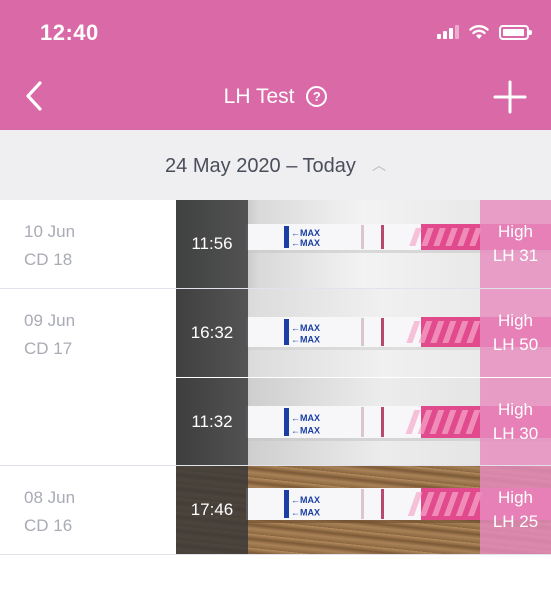 The image size is (551, 600). Describe the element at coordinates (515, 244) in the screenshot. I see `test-result: High LH 31` at that location.